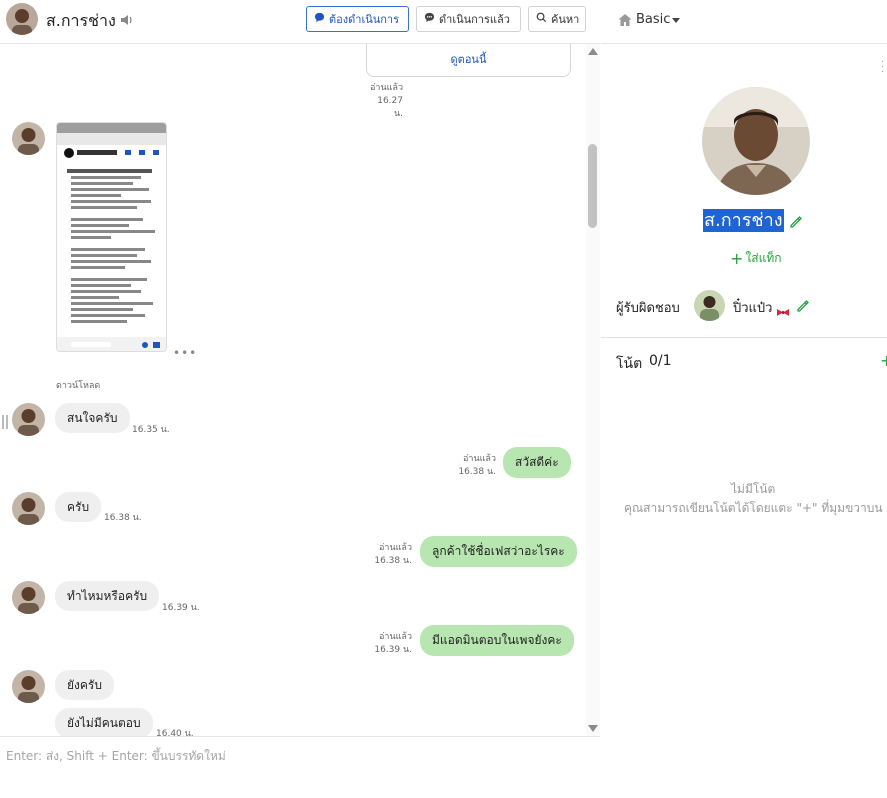  What do you see at coordinates (565, 19) in the screenshot?
I see `search-label: ค้นหา` at bounding box center [565, 19].